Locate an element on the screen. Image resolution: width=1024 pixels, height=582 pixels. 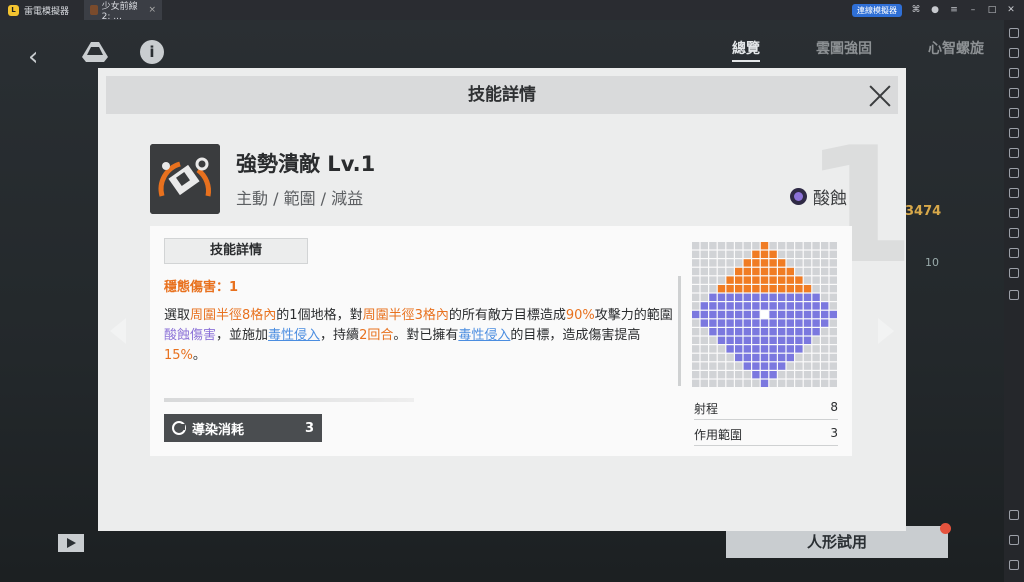
next-arrow-icon is located at coordinates (886, 331).